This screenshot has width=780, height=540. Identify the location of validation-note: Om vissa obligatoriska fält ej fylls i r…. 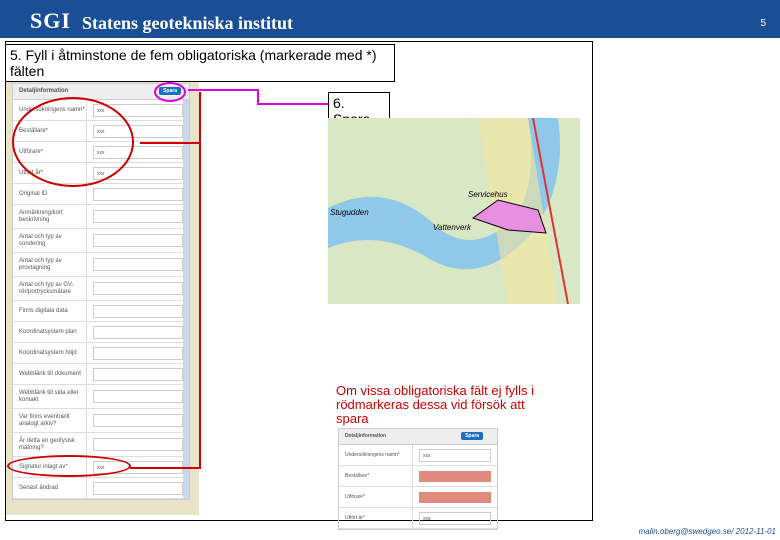
(435, 404).